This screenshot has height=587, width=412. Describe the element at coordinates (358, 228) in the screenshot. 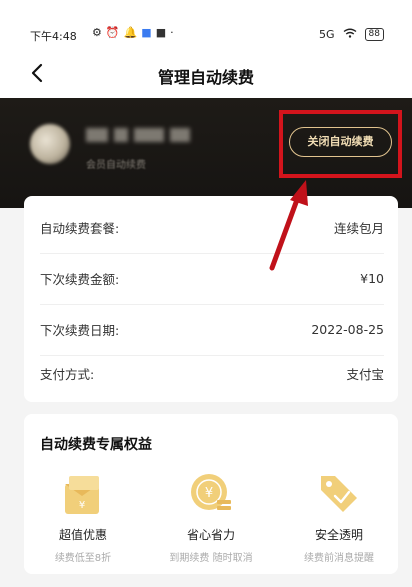

I see `plan-value: 连续包月` at that location.